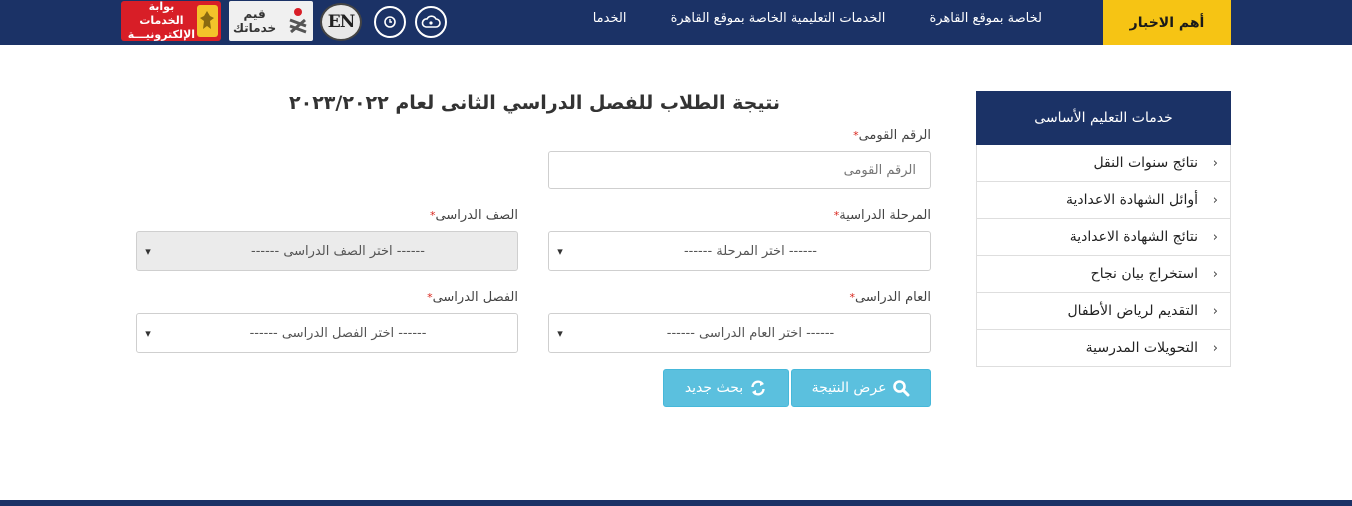 This screenshot has width=1352, height=506. What do you see at coordinates (901, 388) in the screenshot?
I see `search-icon` at bounding box center [901, 388].